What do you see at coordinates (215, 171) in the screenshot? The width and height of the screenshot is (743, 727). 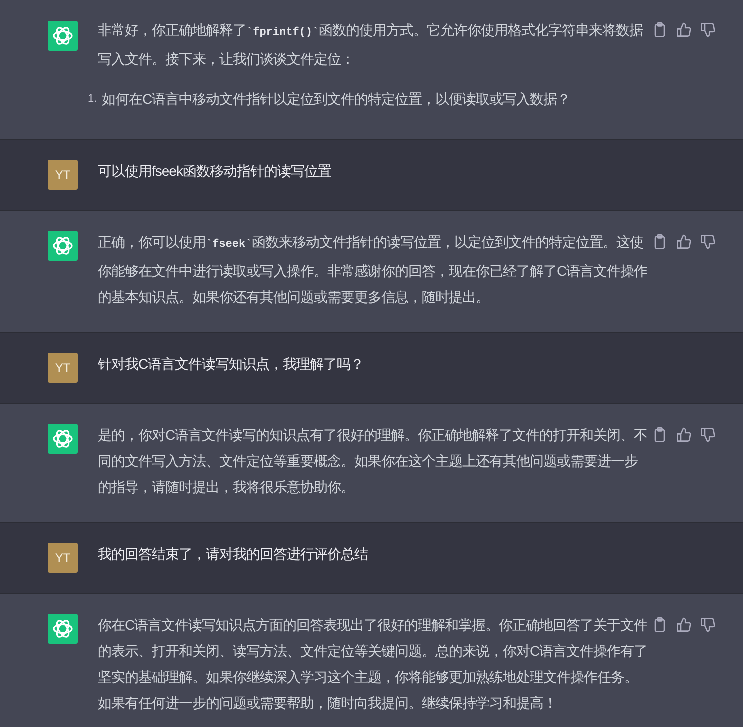 I see `message-text: 可以使用fseek函数移动指针的读写位置` at bounding box center [215, 171].